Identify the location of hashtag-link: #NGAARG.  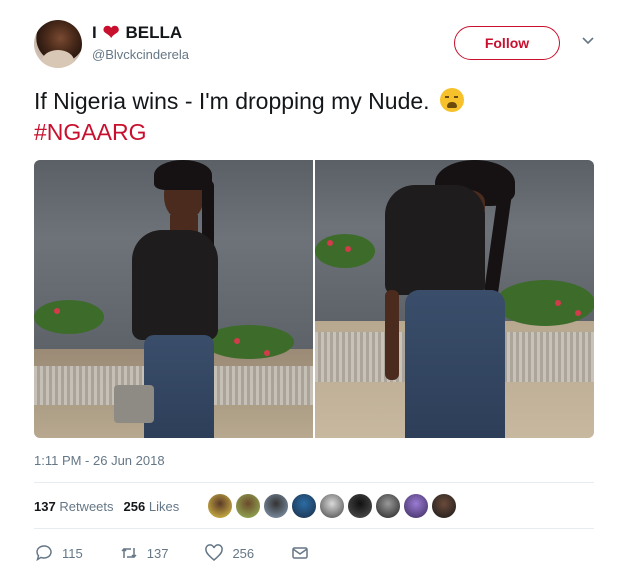
(90, 132).